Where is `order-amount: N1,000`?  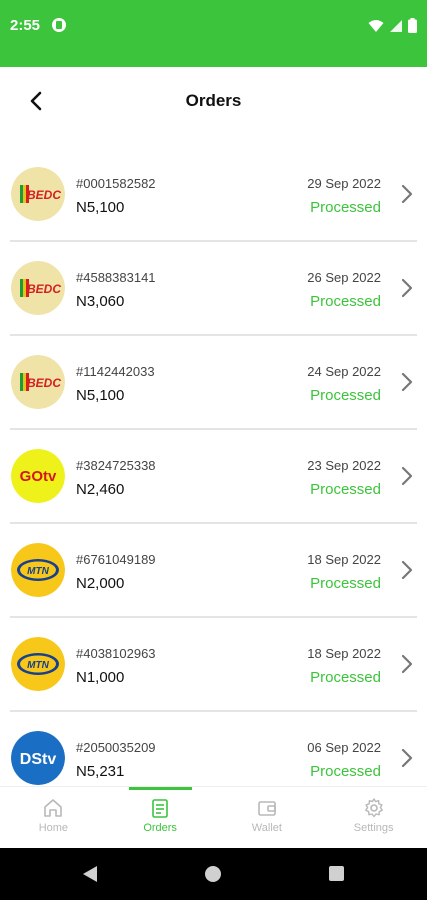 order-amount: N1,000 is located at coordinates (100, 677).